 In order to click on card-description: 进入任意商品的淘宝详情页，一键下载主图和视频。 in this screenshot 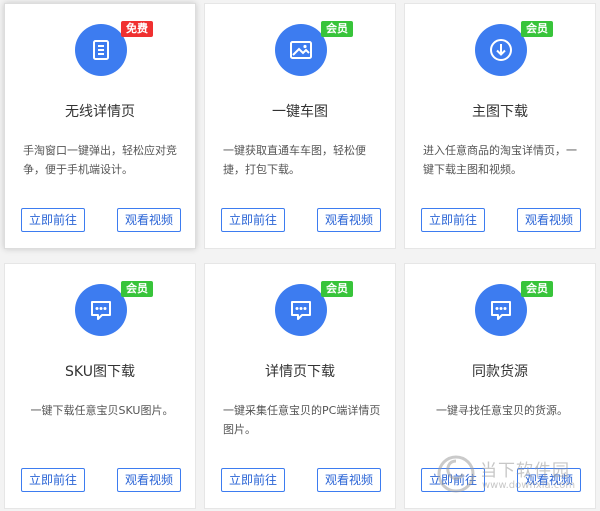, I will do `click(500, 160)`.